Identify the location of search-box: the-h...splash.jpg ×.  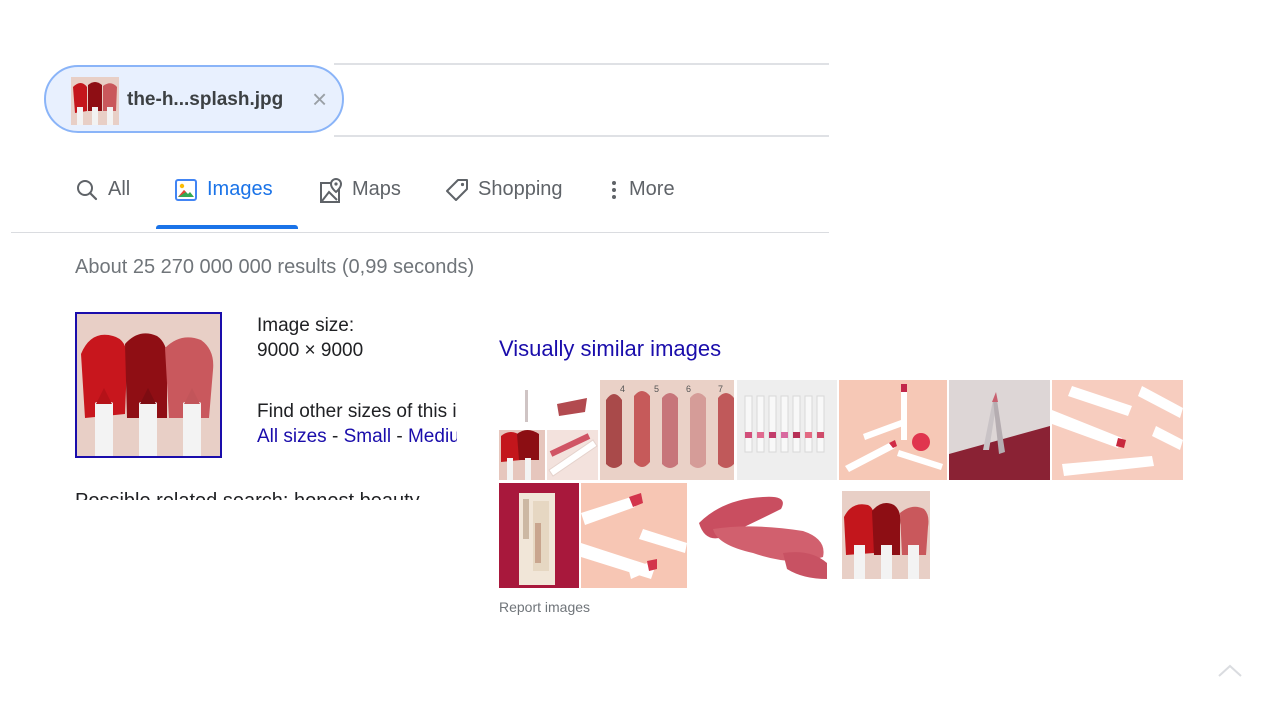
(439, 100).